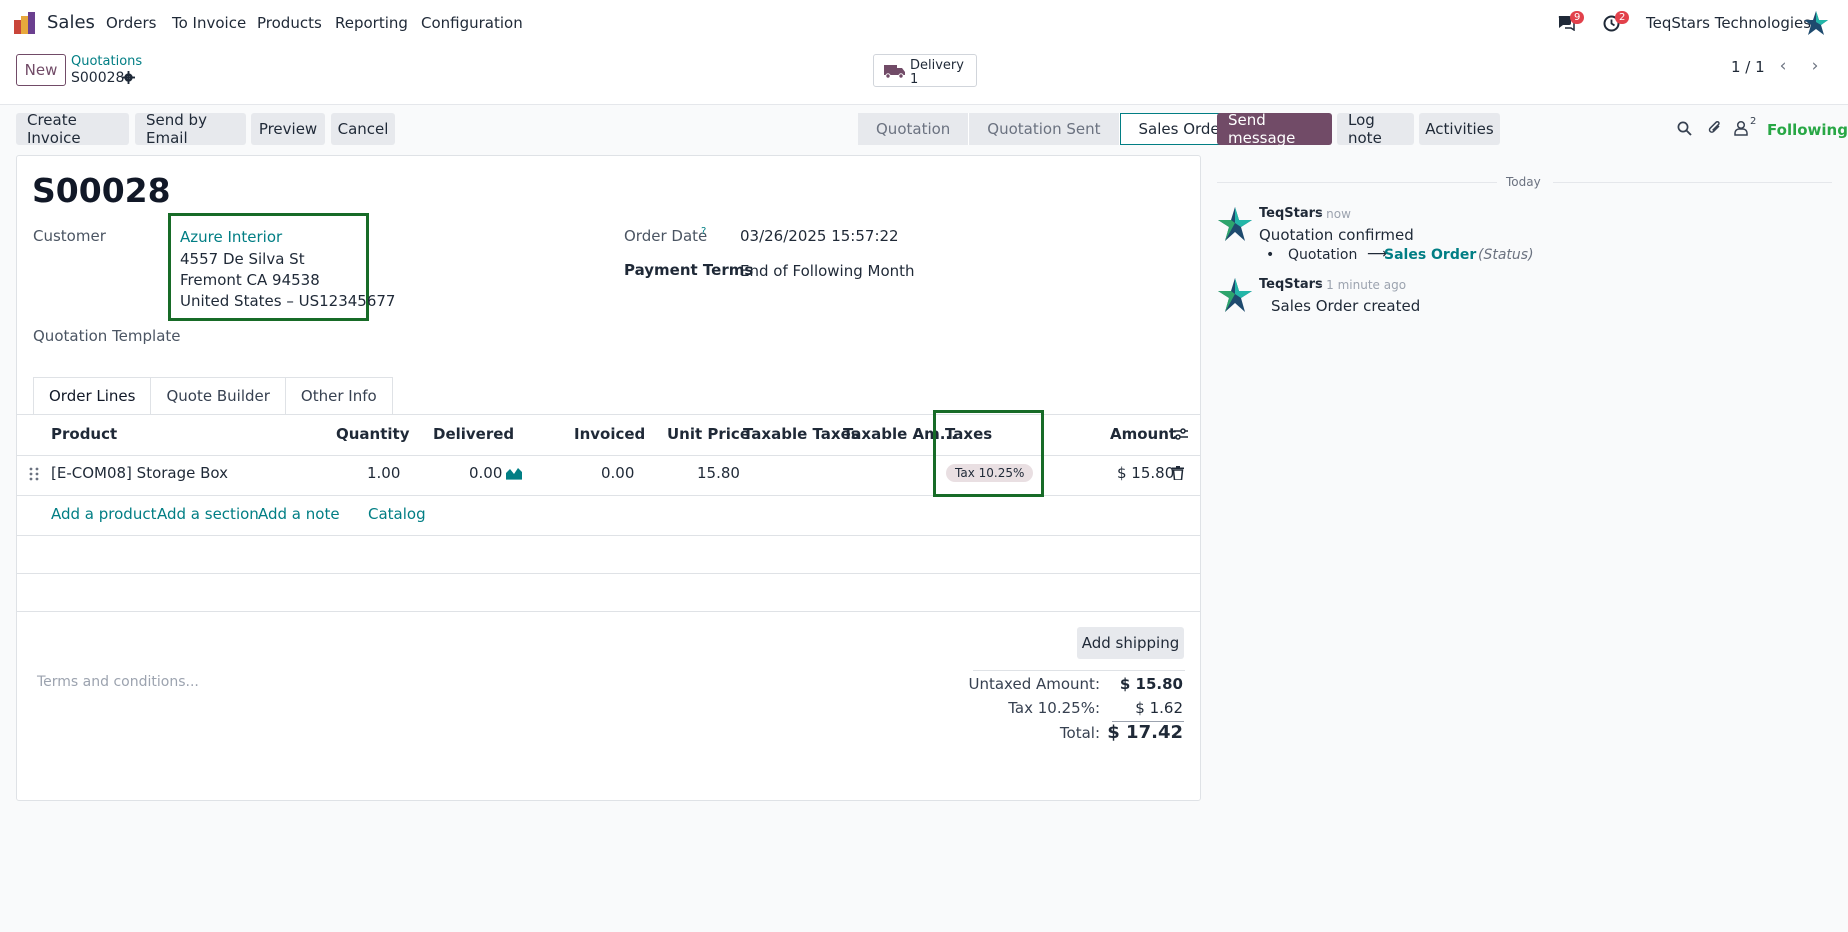 This screenshot has height=932, width=1848. I want to click on tracking-old-value: Quotation, so click(1323, 255).